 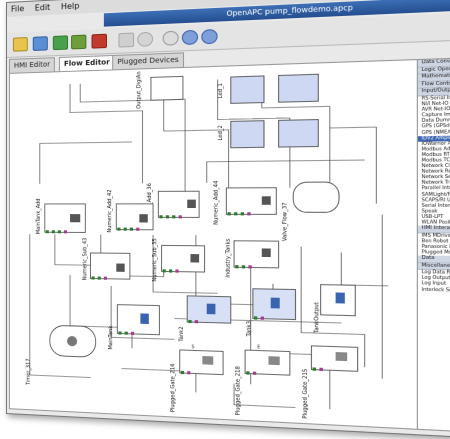 What do you see at coordinates (238, 391) in the screenshot?
I see `node-label-plugged-gate218: Plugged_Gate_218` at bounding box center [238, 391].